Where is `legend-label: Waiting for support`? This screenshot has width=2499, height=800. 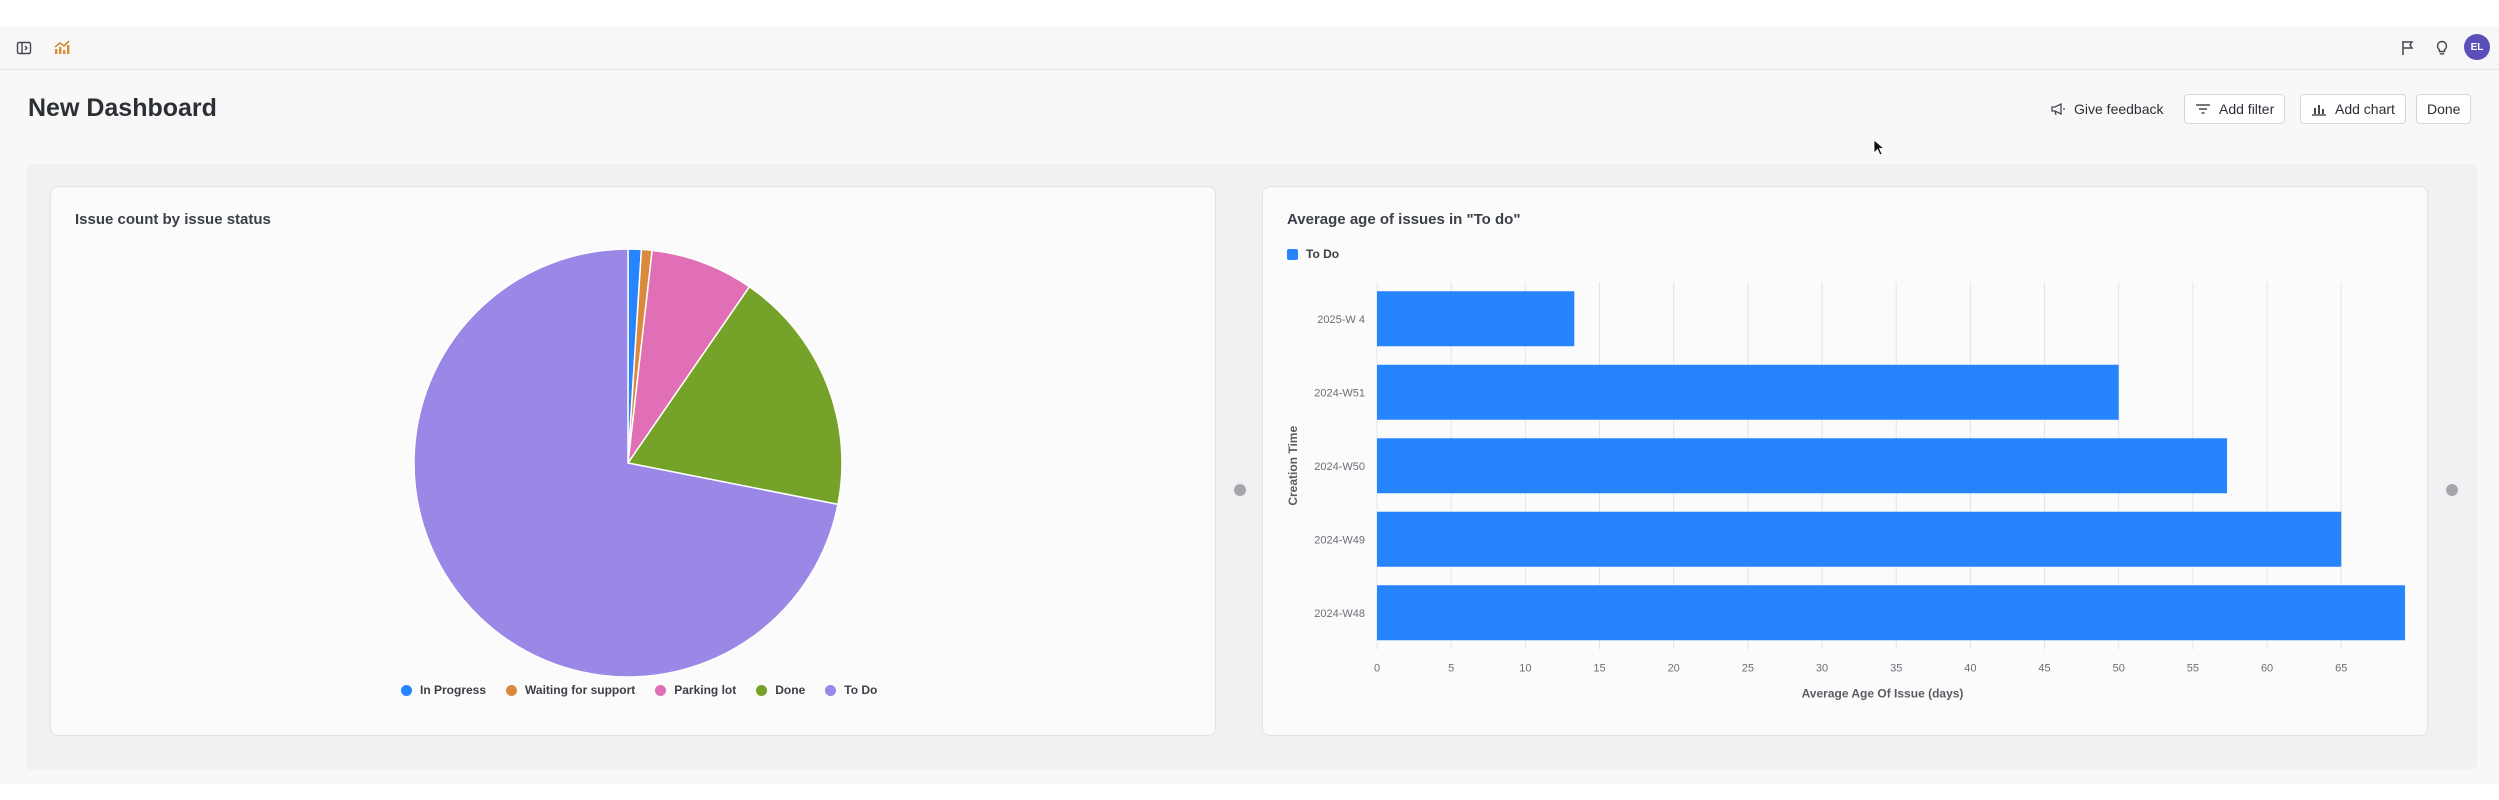
legend-label: Waiting for support is located at coordinates (580, 690).